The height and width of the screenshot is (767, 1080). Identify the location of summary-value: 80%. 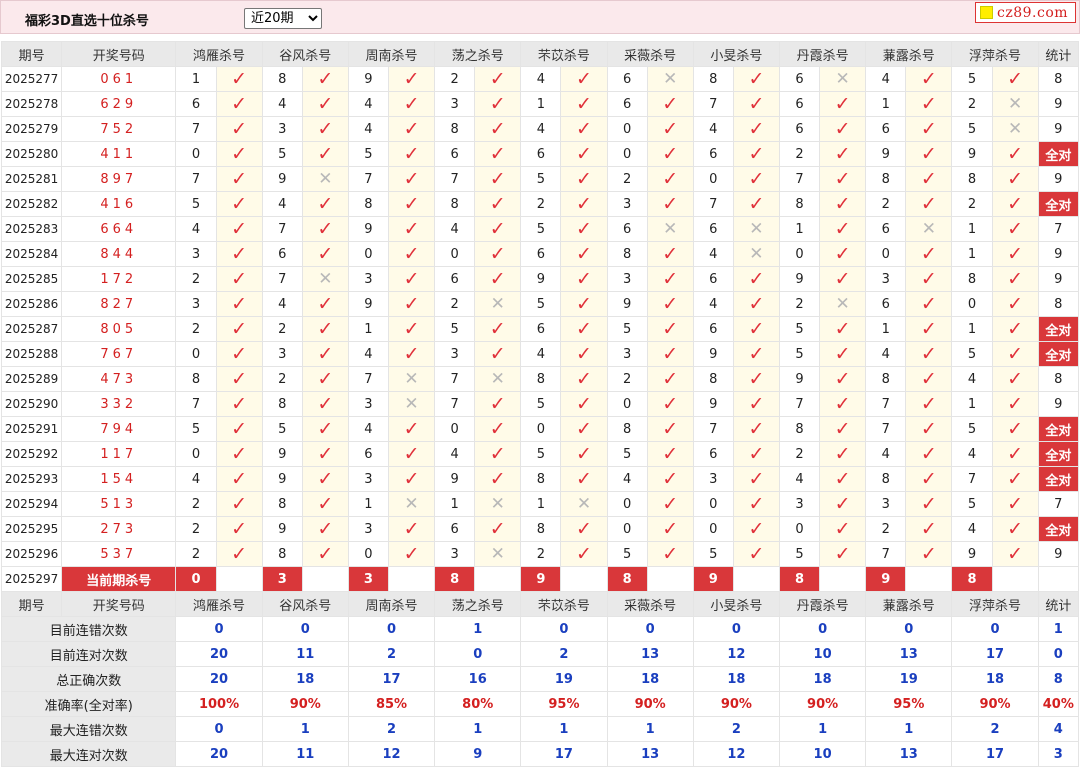
(478, 704).